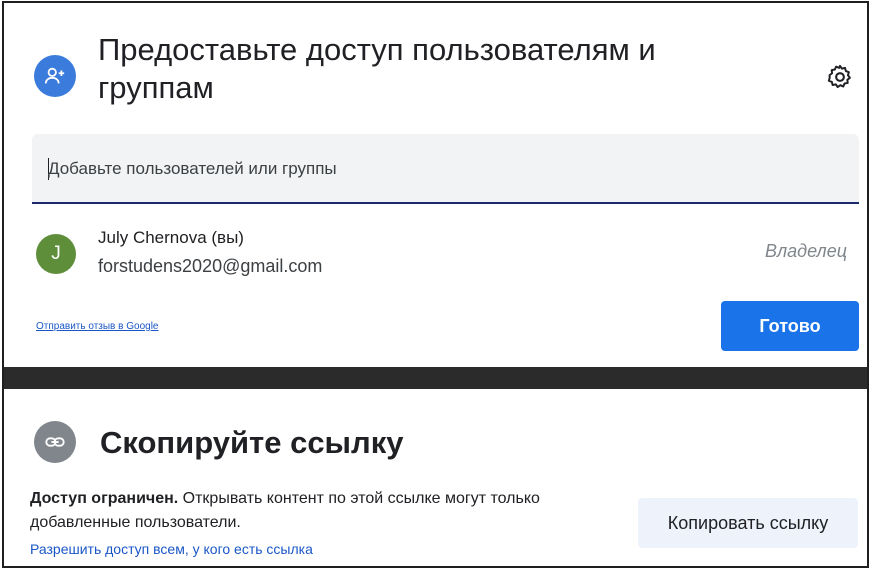 The width and height of the screenshot is (871, 569). I want to click on avatar: J, so click(56, 254).